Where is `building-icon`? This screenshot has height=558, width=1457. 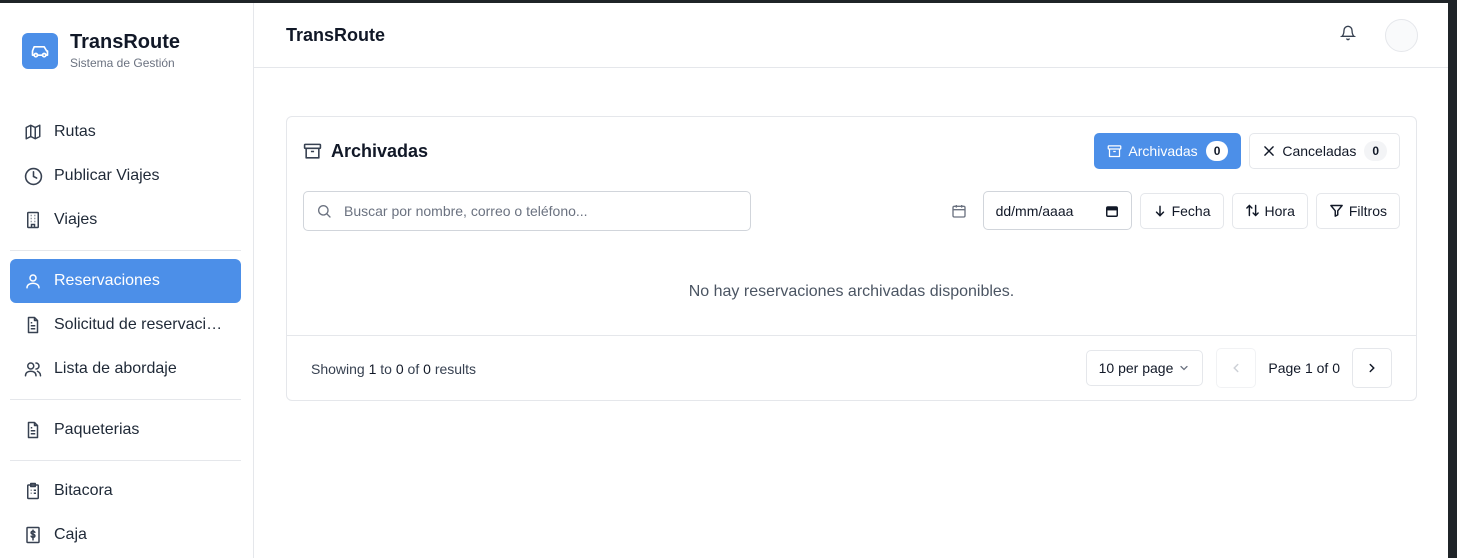 building-icon is located at coordinates (33, 220).